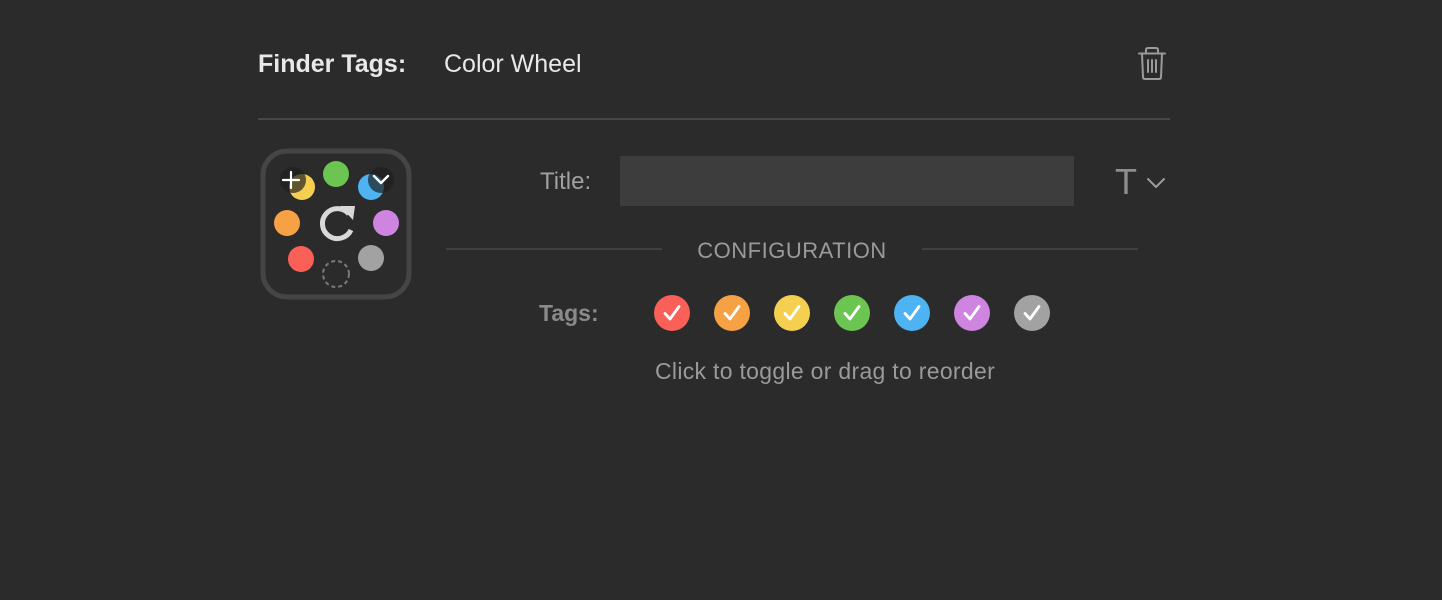 The image size is (1442, 600). What do you see at coordinates (513, 64) in the screenshot?
I see `action-name: Color Wheel` at bounding box center [513, 64].